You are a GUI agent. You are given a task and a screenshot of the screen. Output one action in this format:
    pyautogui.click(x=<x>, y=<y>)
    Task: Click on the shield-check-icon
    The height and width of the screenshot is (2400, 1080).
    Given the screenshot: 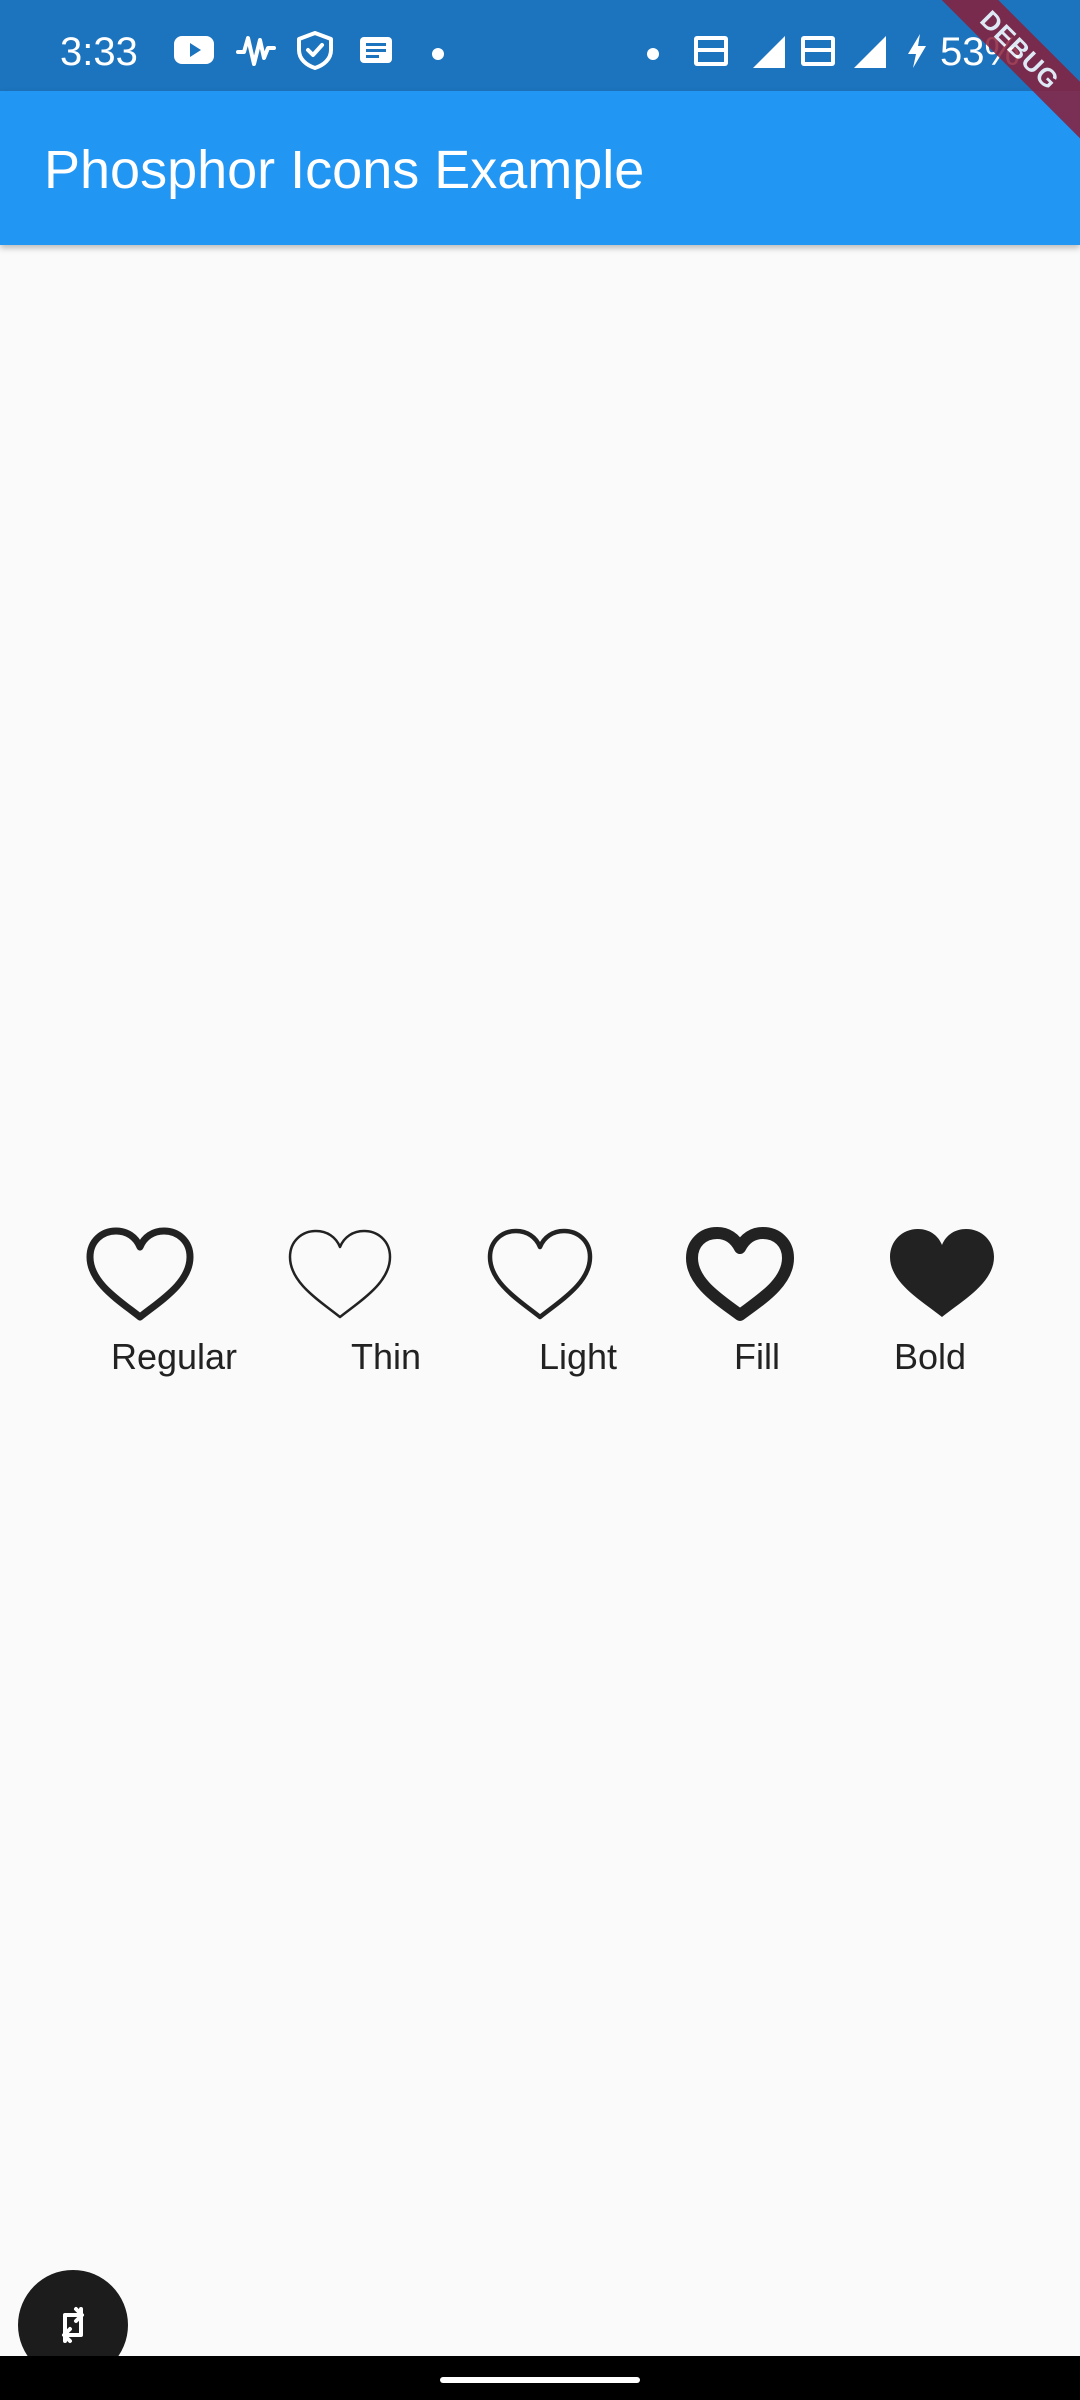 What is the action you would take?
    pyautogui.click(x=315, y=50)
    